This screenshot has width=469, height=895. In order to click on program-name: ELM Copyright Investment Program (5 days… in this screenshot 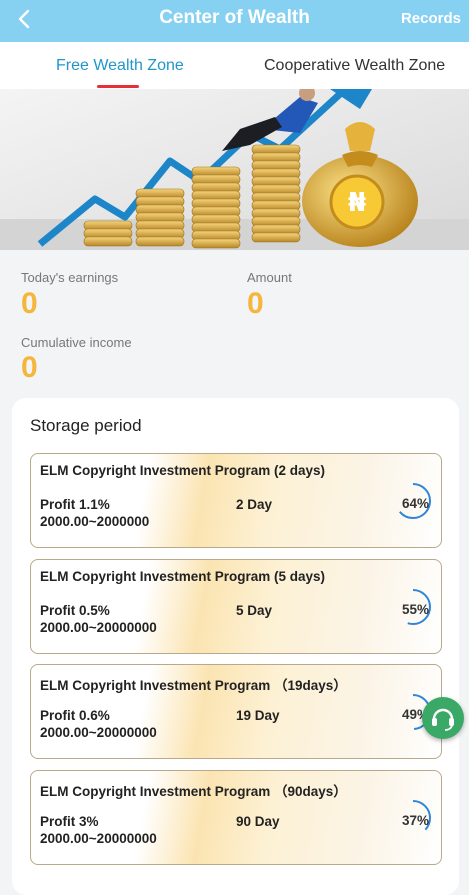, I will do `click(183, 576)`.